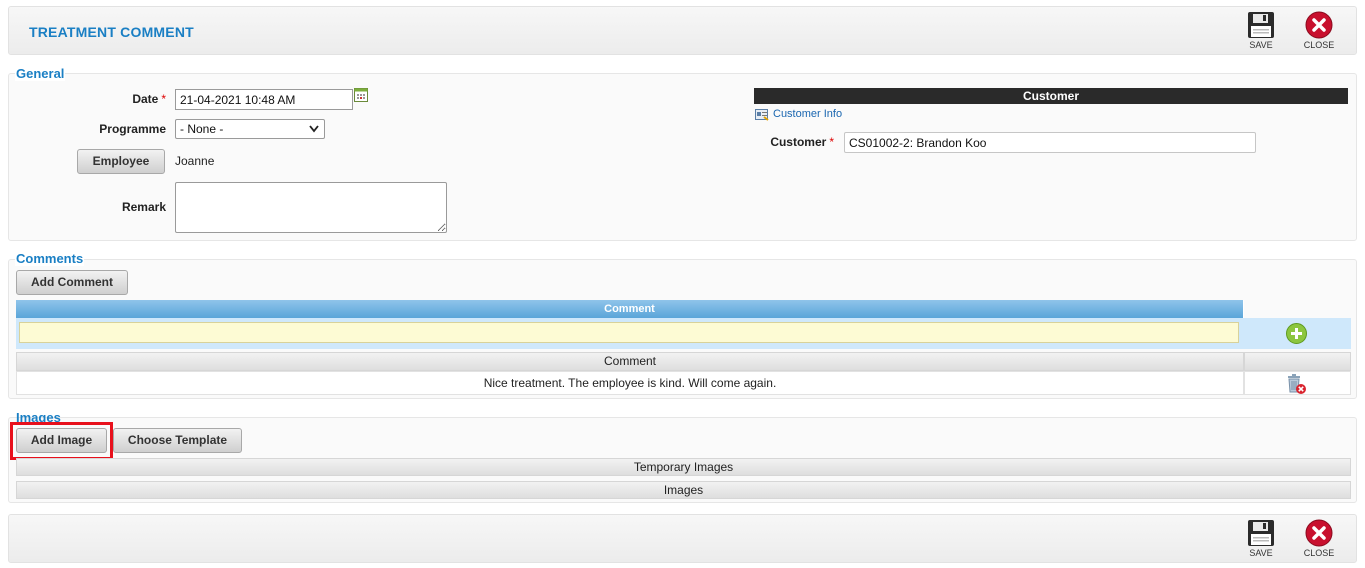 The height and width of the screenshot is (568, 1365). What do you see at coordinates (50, 258) in the screenshot?
I see `comments-legend: Comments` at bounding box center [50, 258].